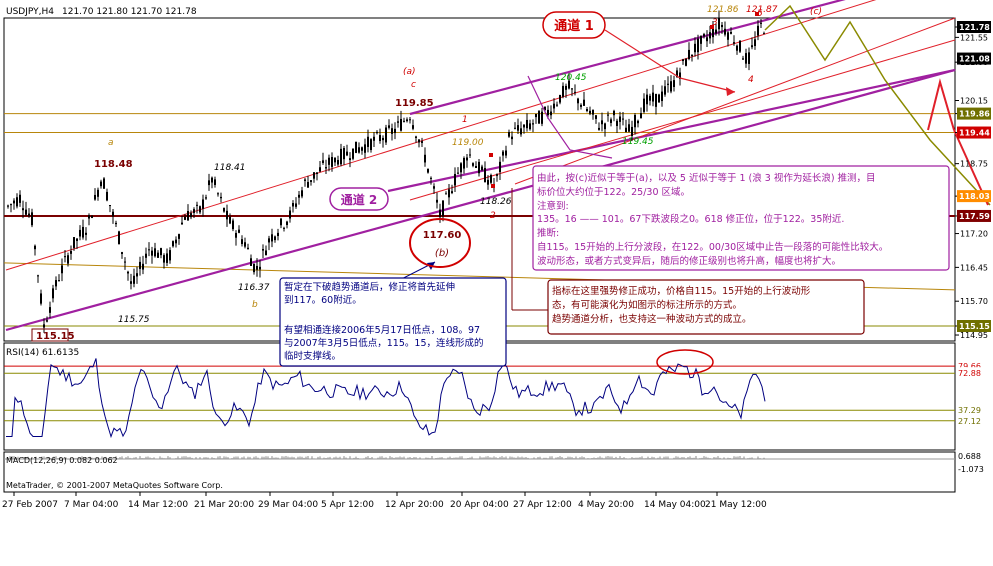 This screenshot has width=993, height=566. What do you see at coordinates (974, 27) in the screenshot?
I see `price-tag-0: 121.78` at bounding box center [974, 27].